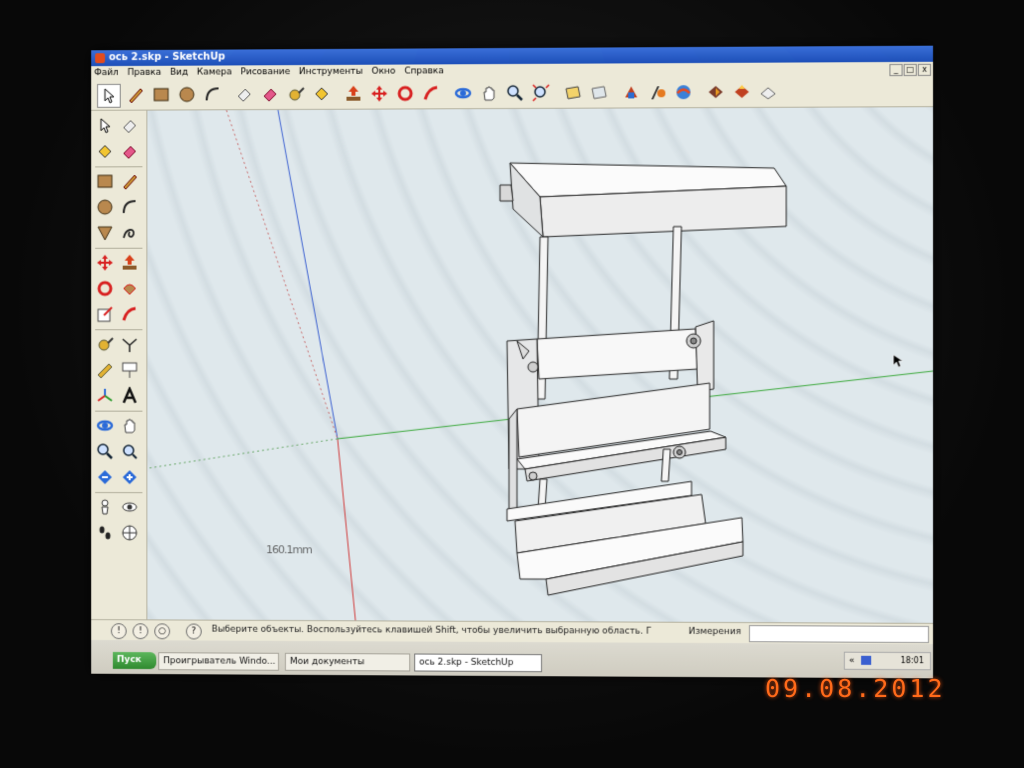  What do you see at coordinates (105, 370) in the screenshot?
I see `protractor-icon` at bounding box center [105, 370].